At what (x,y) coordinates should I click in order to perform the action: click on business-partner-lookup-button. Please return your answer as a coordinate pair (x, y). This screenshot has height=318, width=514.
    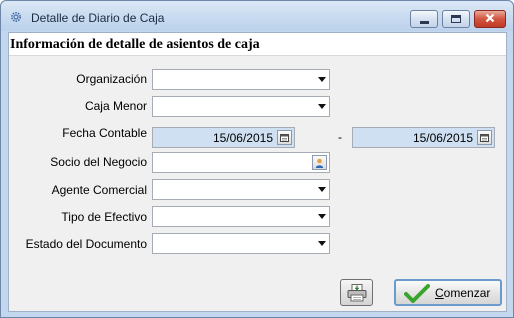
    Looking at the image, I should click on (319, 162).